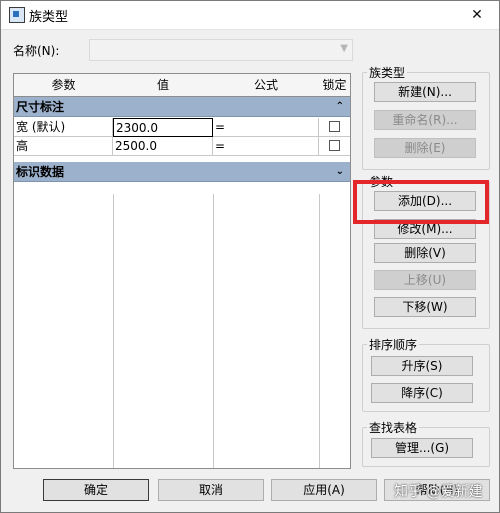  What do you see at coordinates (49, 17) in the screenshot?
I see `window-title: 族类型` at bounding box center [49, 17].